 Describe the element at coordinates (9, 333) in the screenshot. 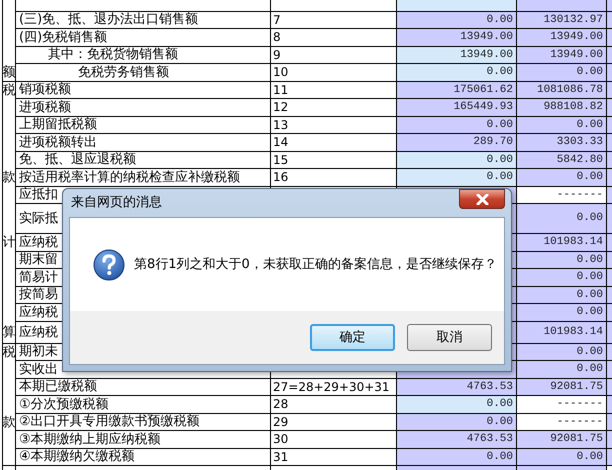

I see `table-cell: 算` at that location.